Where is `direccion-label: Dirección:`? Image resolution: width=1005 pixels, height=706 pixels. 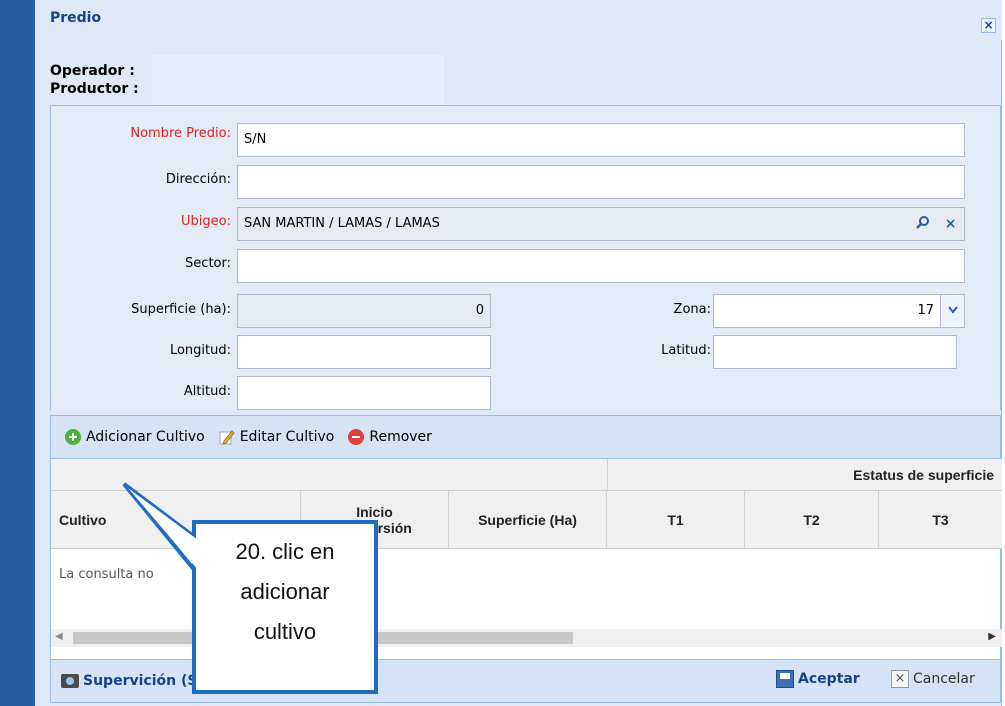 direccion-label: Dirección: is located at coordinates (198, 179).